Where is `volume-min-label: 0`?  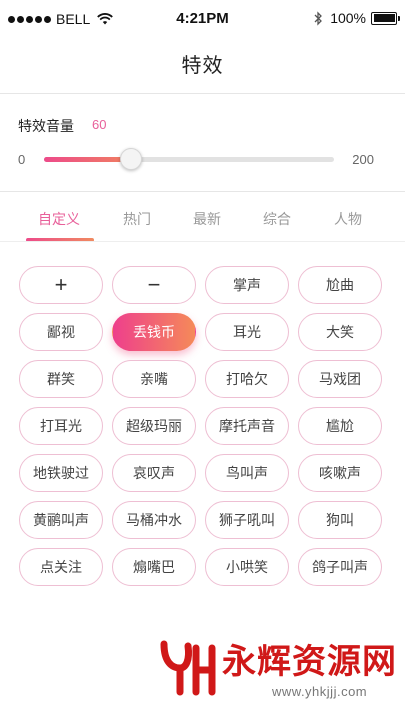 volume-min-label: 0 is located at coordinates (22, 159).